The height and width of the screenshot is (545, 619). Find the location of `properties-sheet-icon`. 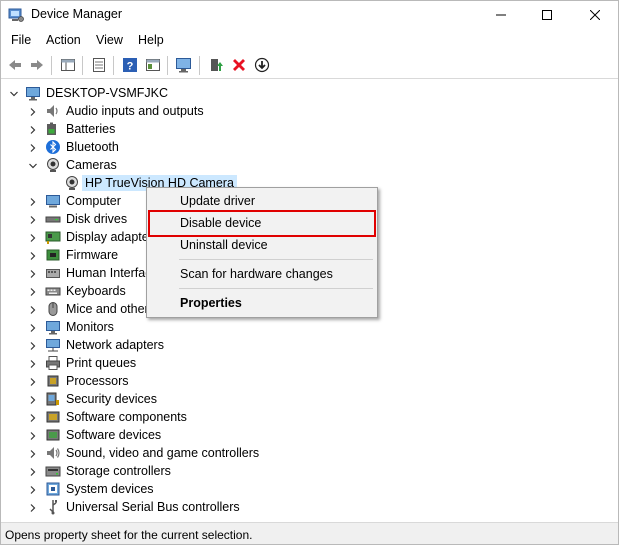

properties-sheet-icon is located at coordinates (68, 65).